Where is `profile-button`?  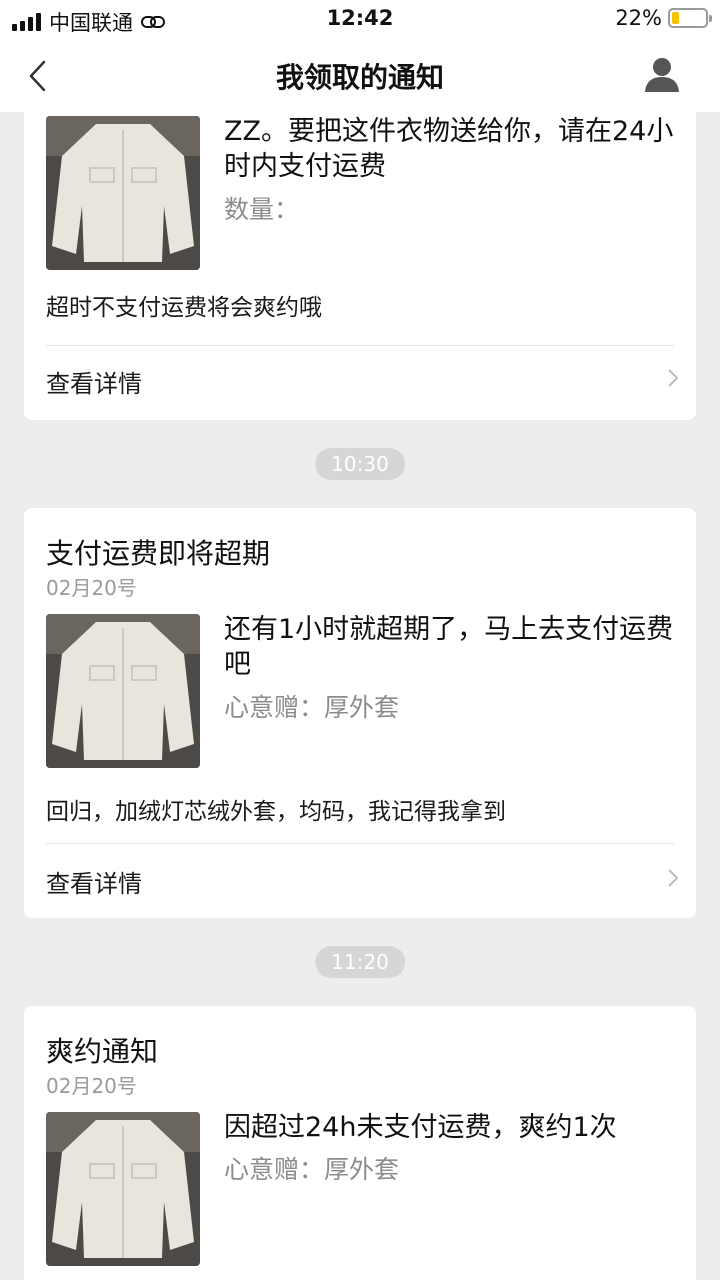 profile-button is located at coordinates (662, 74).